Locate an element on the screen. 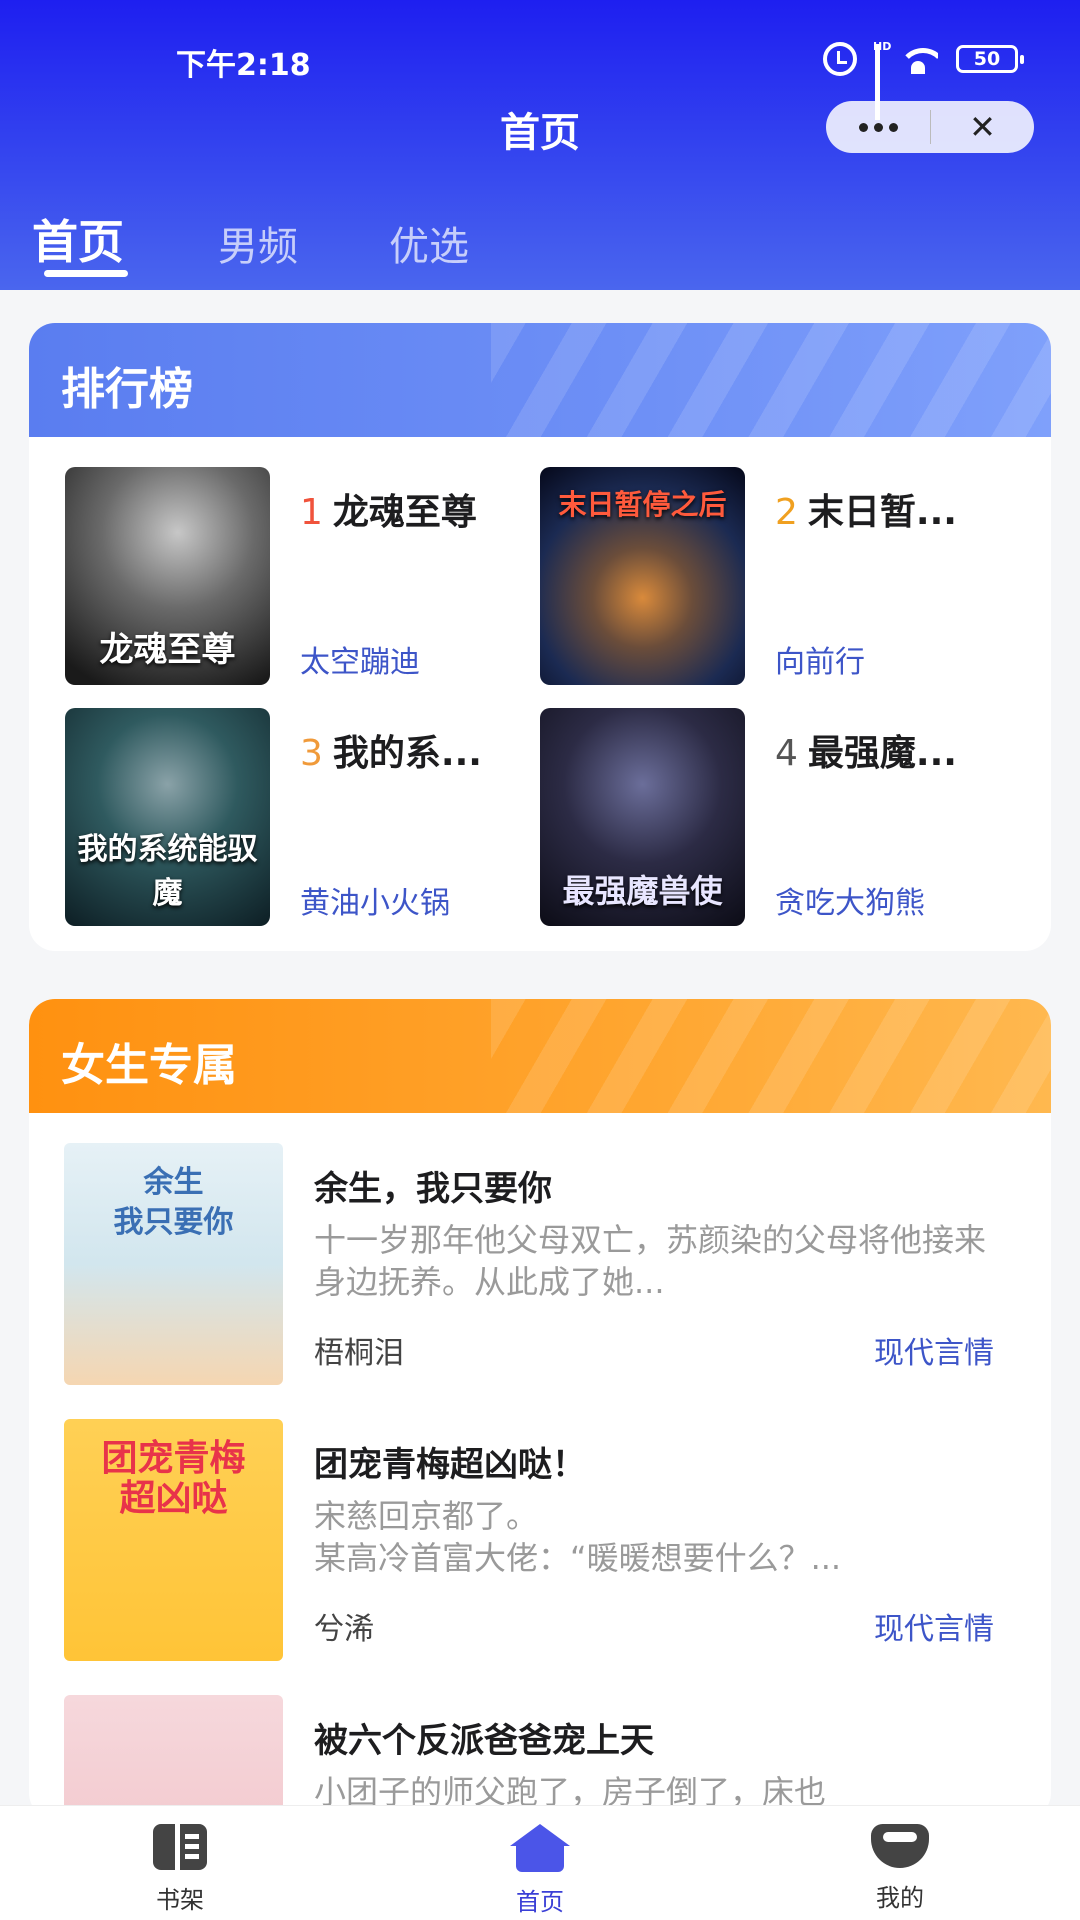  rank-item: 龙魂至尊 1 龙魂至尊 太空蹦迪 is located at coordinates (300, 576).